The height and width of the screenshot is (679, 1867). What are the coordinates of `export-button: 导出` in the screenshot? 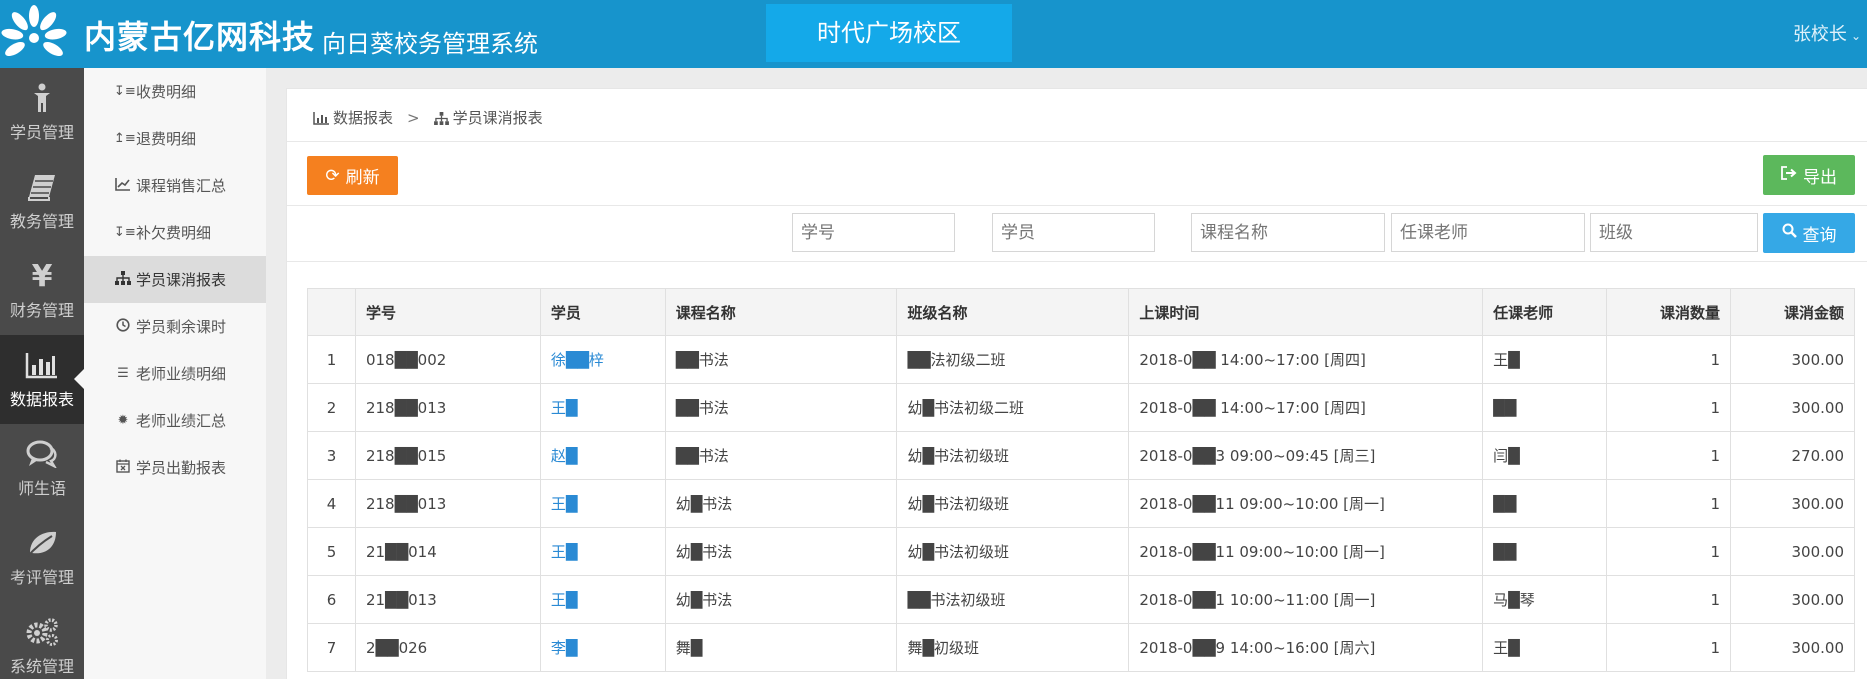 It's located at (1809, 175).